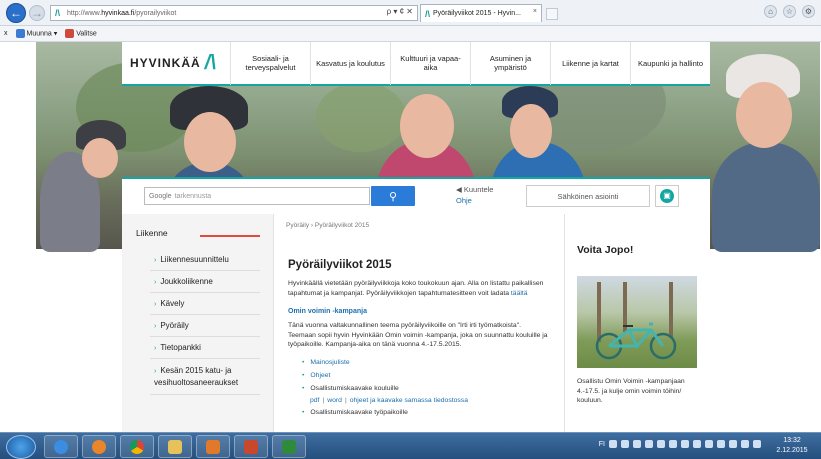 The height and width of the screenshot is (459, 821). Describe the element at coordinates (474, 200) in the screenshot. I see `help-link: Ohje` at that location.